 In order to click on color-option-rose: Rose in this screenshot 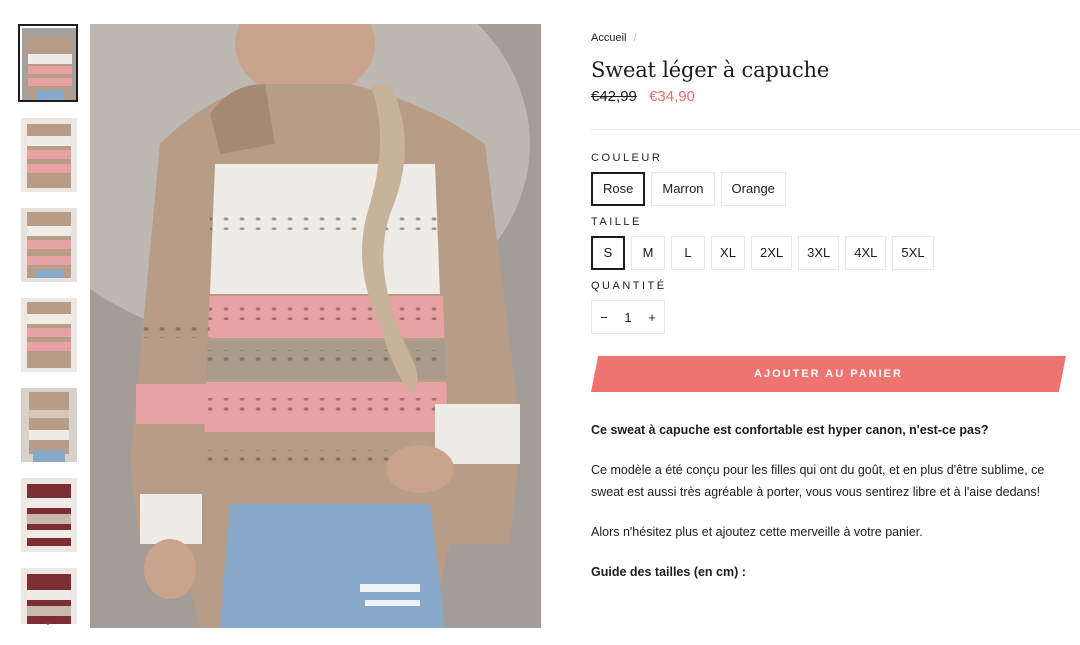, I will do `click(618, 189)`.